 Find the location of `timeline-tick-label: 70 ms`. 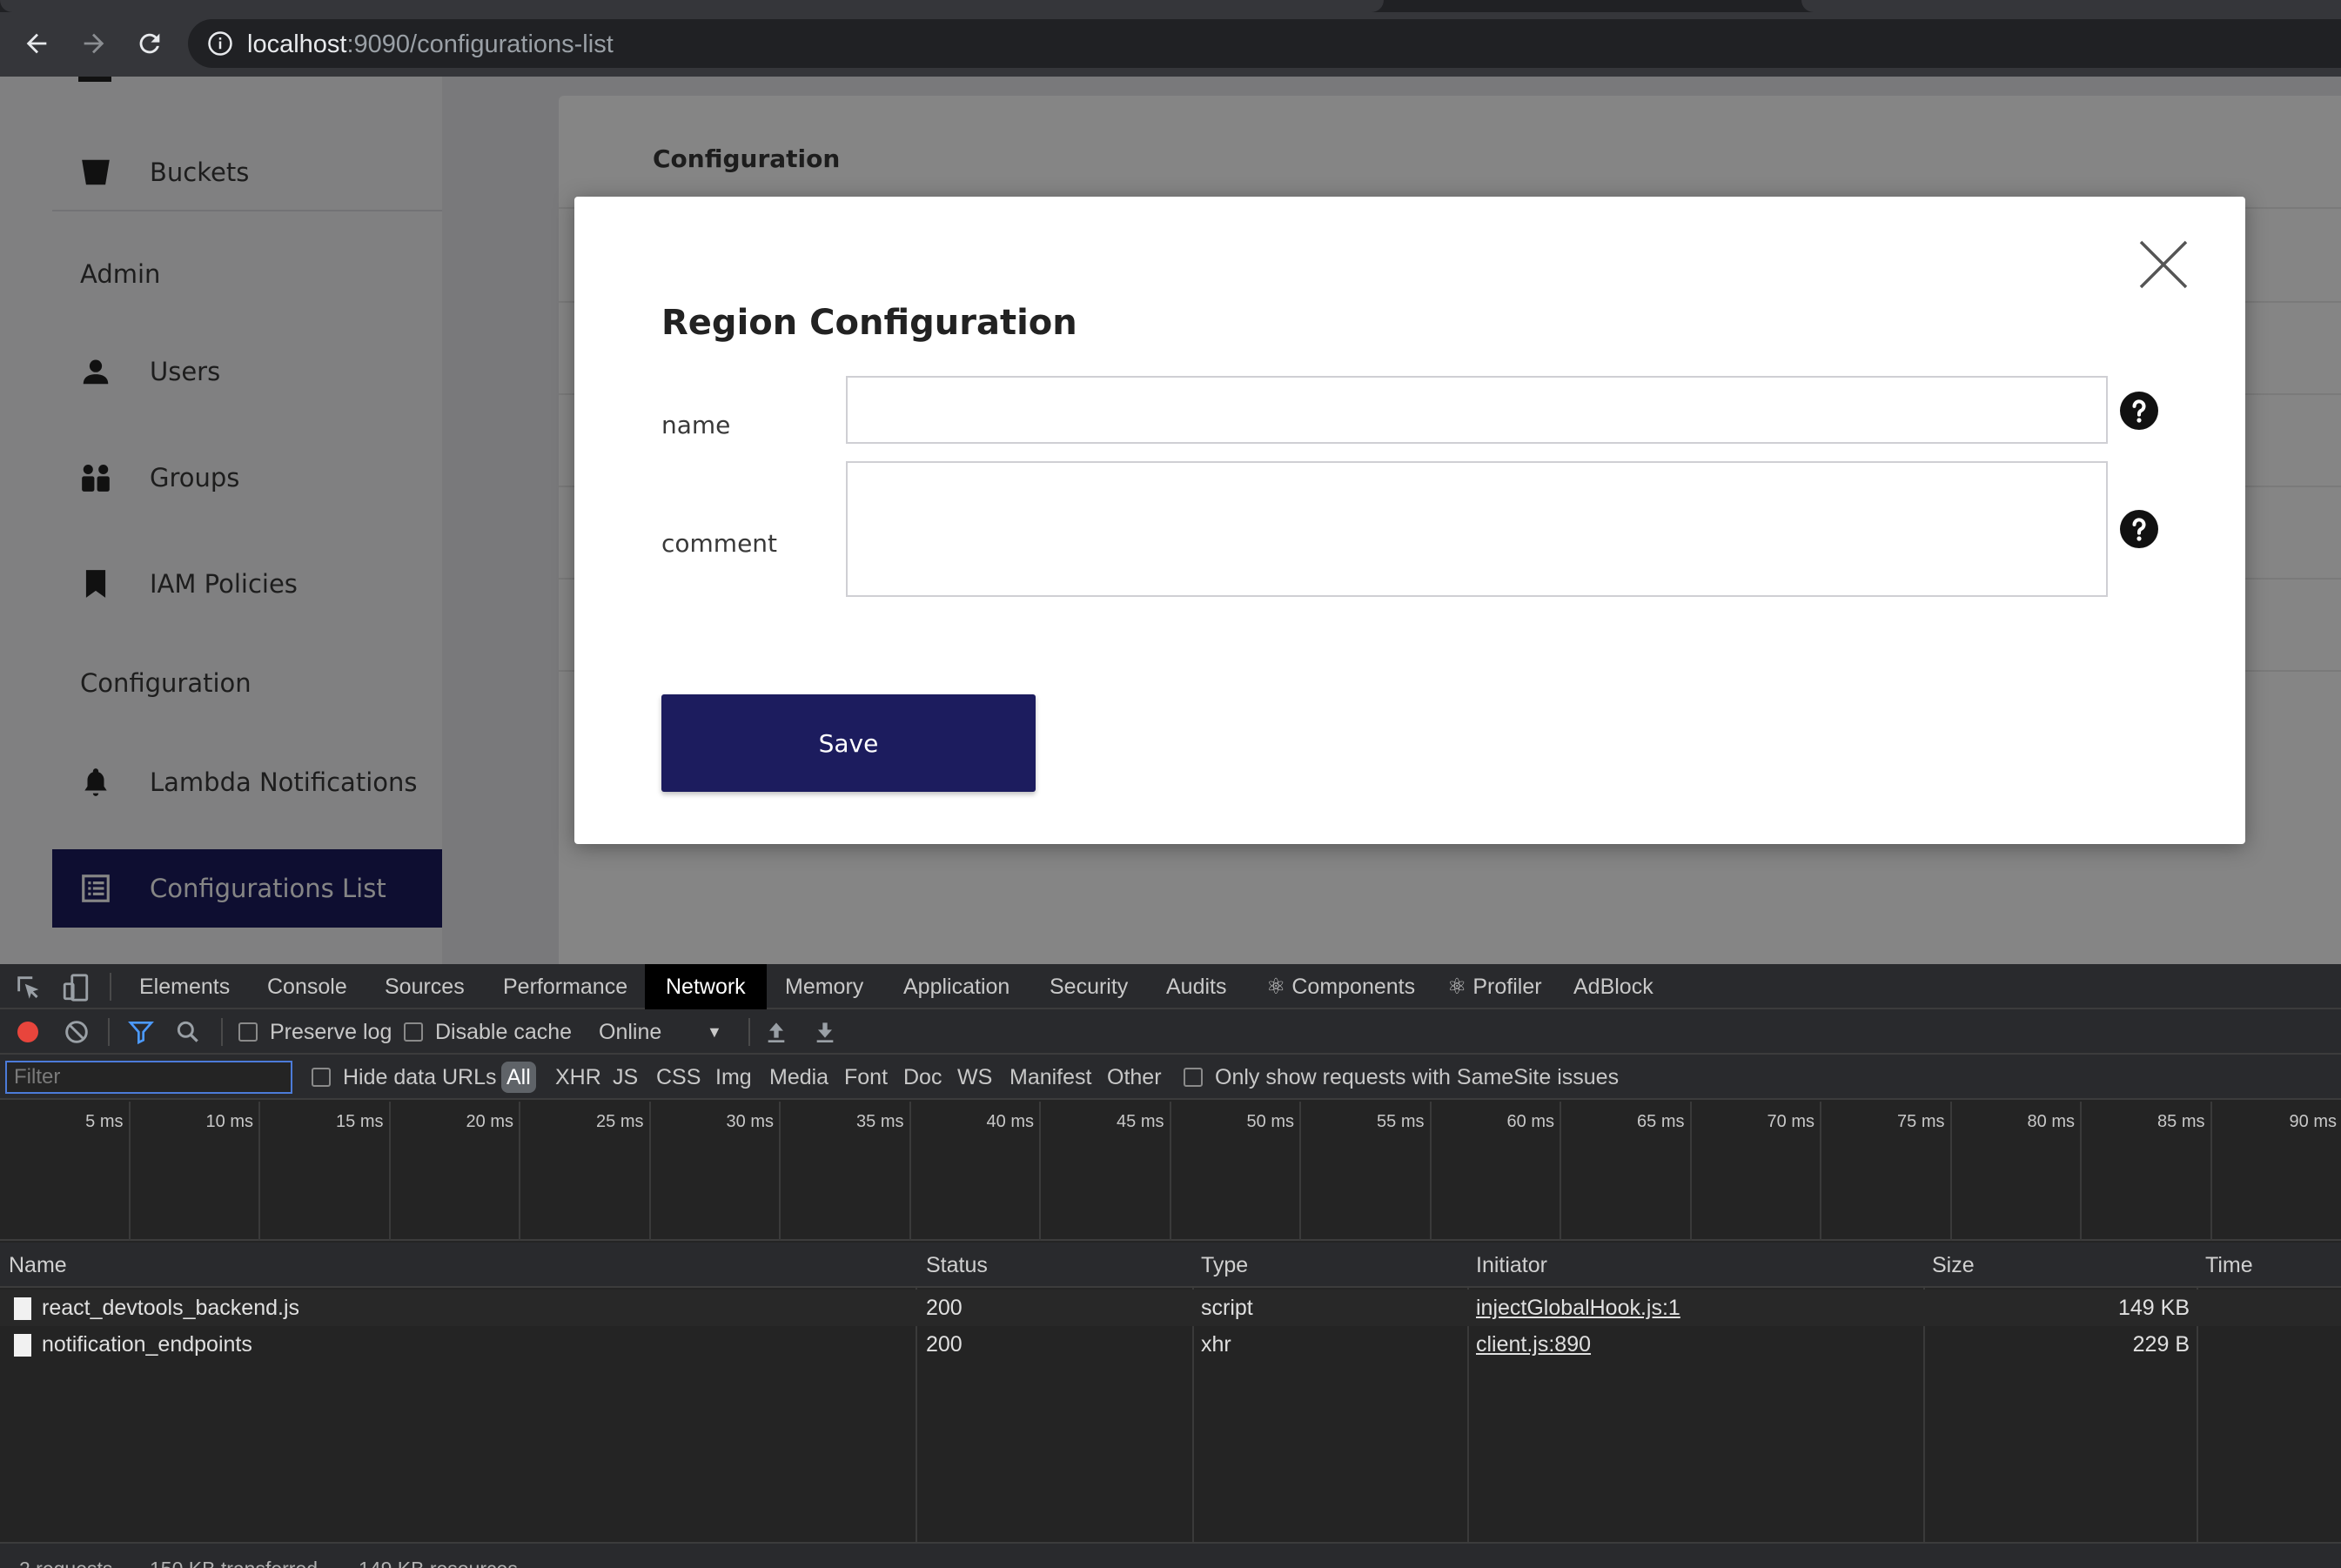

timeline-tick-label: 70 ms is located at coordinates (1790, 1121).